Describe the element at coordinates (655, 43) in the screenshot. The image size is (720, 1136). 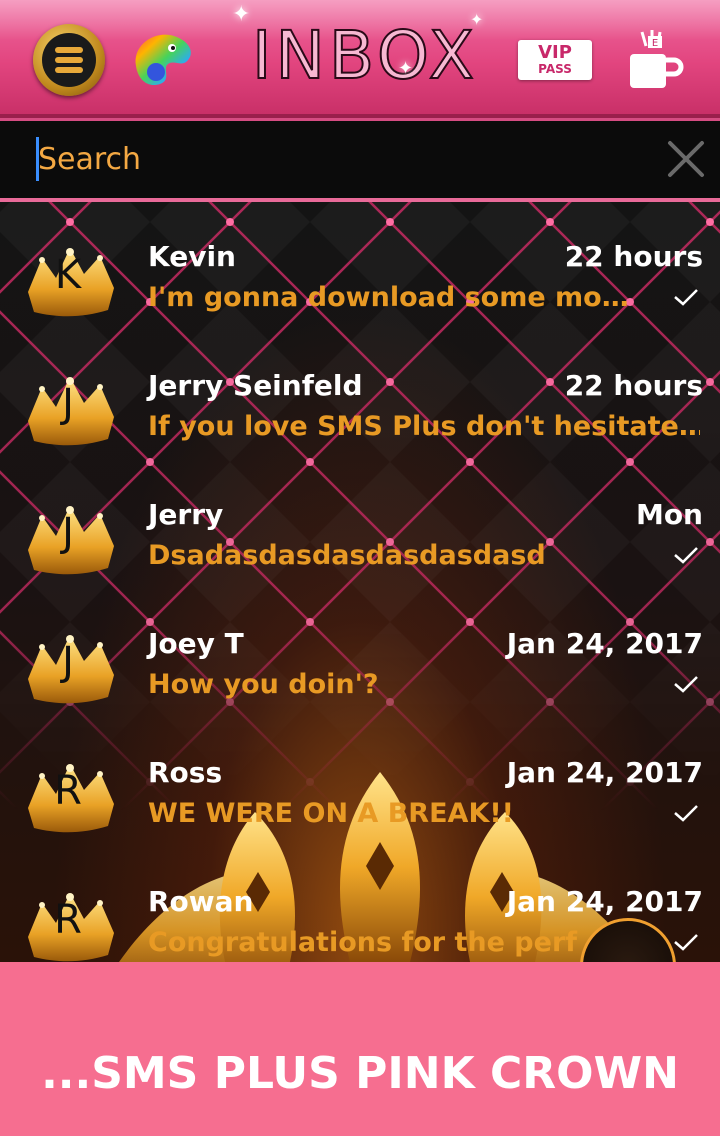
I see `svg-text: E` at that location.